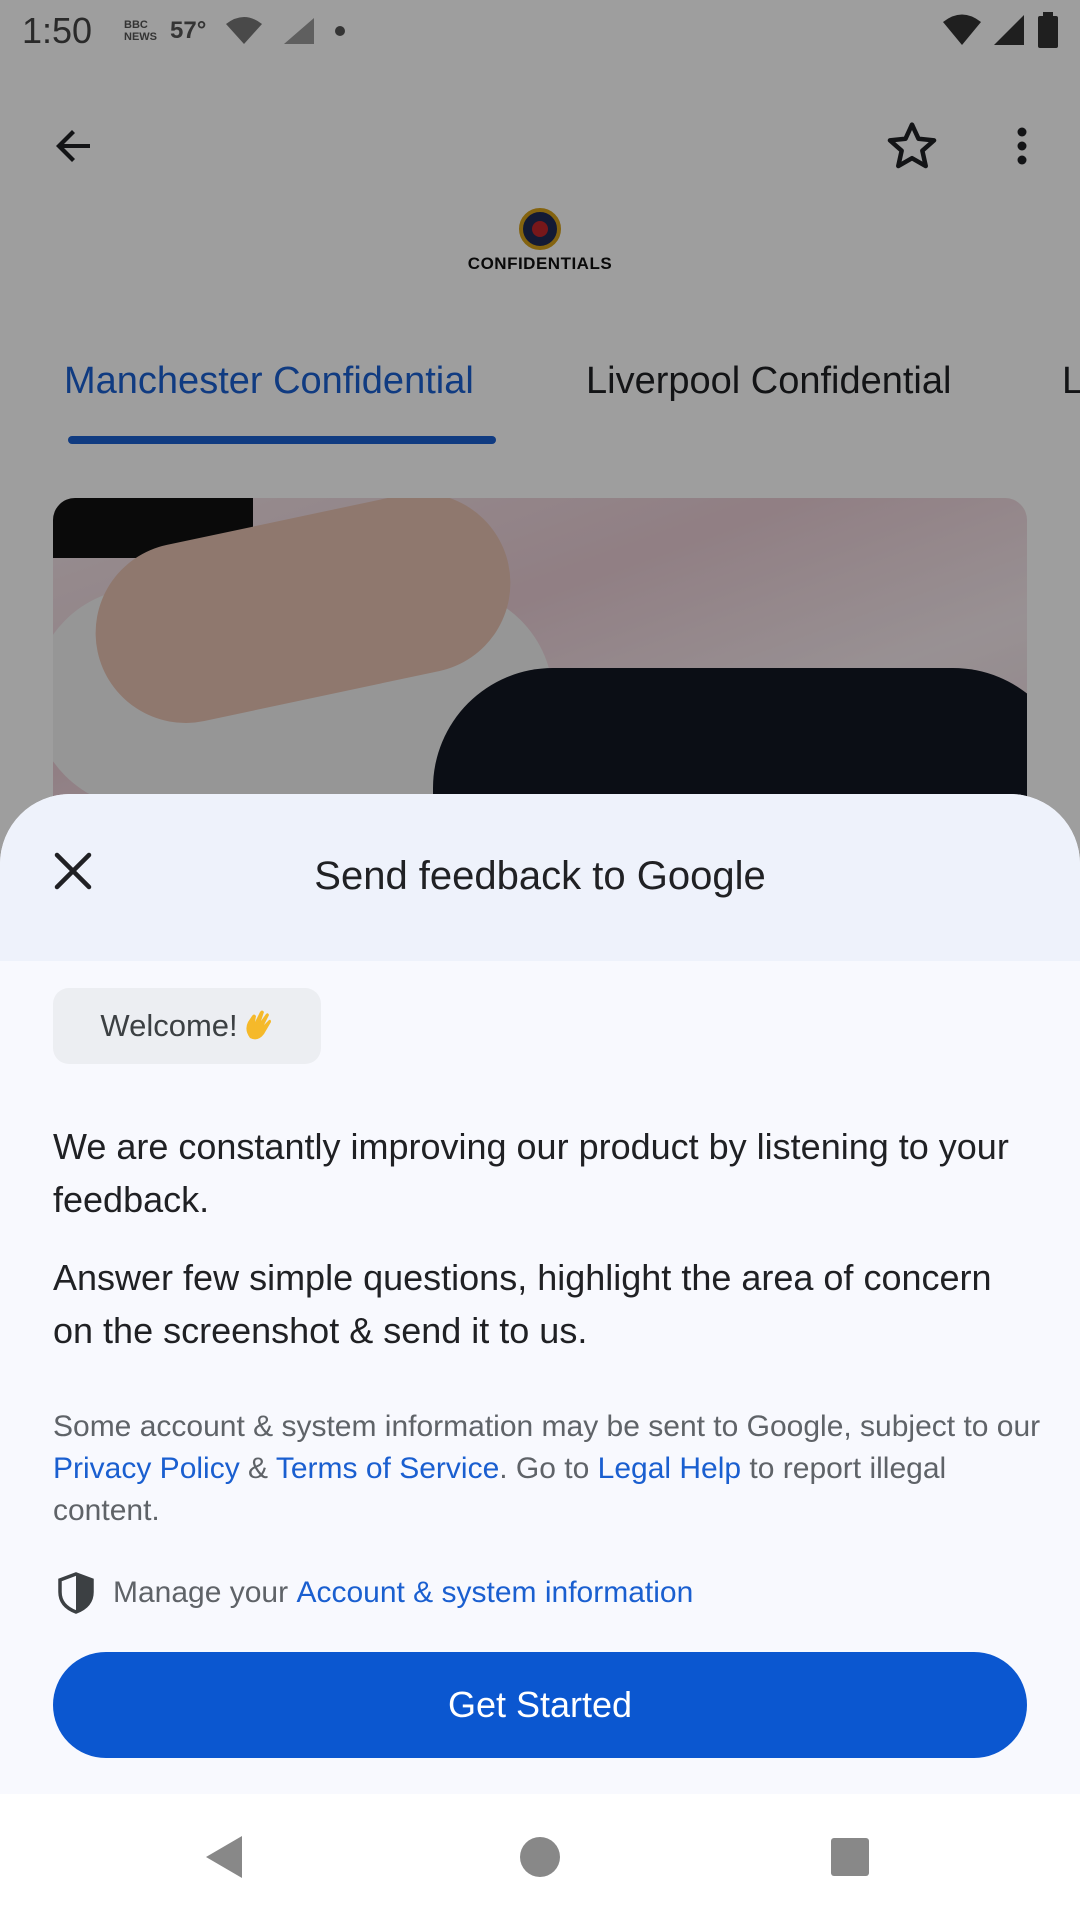 This screenshot has width=1080, height=1920. I want to click on system-nav-bar, so click(540, 1857).